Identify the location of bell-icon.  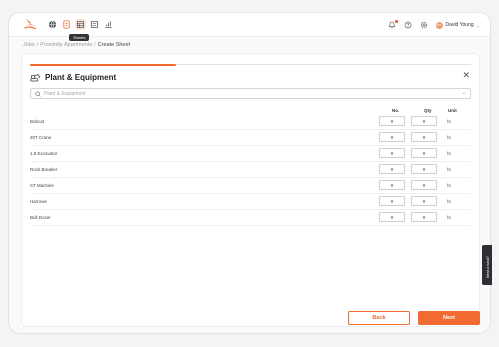
(393, 24).